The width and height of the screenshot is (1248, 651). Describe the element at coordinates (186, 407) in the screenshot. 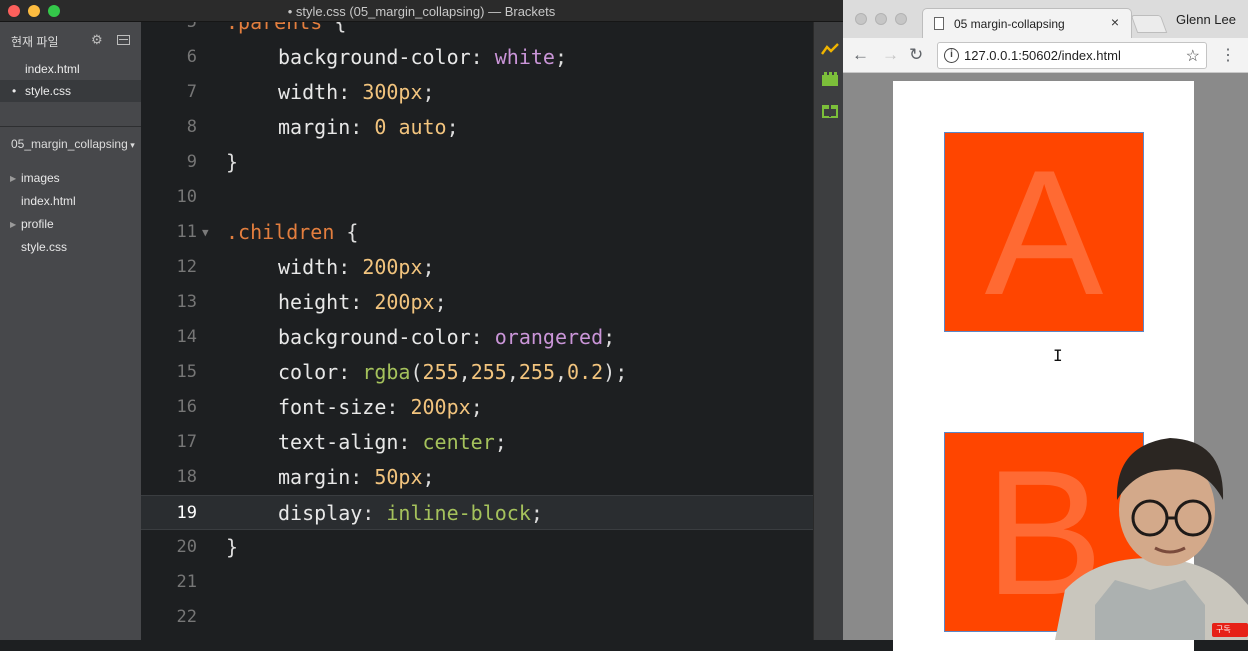

I see `line-number: 16` at that location.